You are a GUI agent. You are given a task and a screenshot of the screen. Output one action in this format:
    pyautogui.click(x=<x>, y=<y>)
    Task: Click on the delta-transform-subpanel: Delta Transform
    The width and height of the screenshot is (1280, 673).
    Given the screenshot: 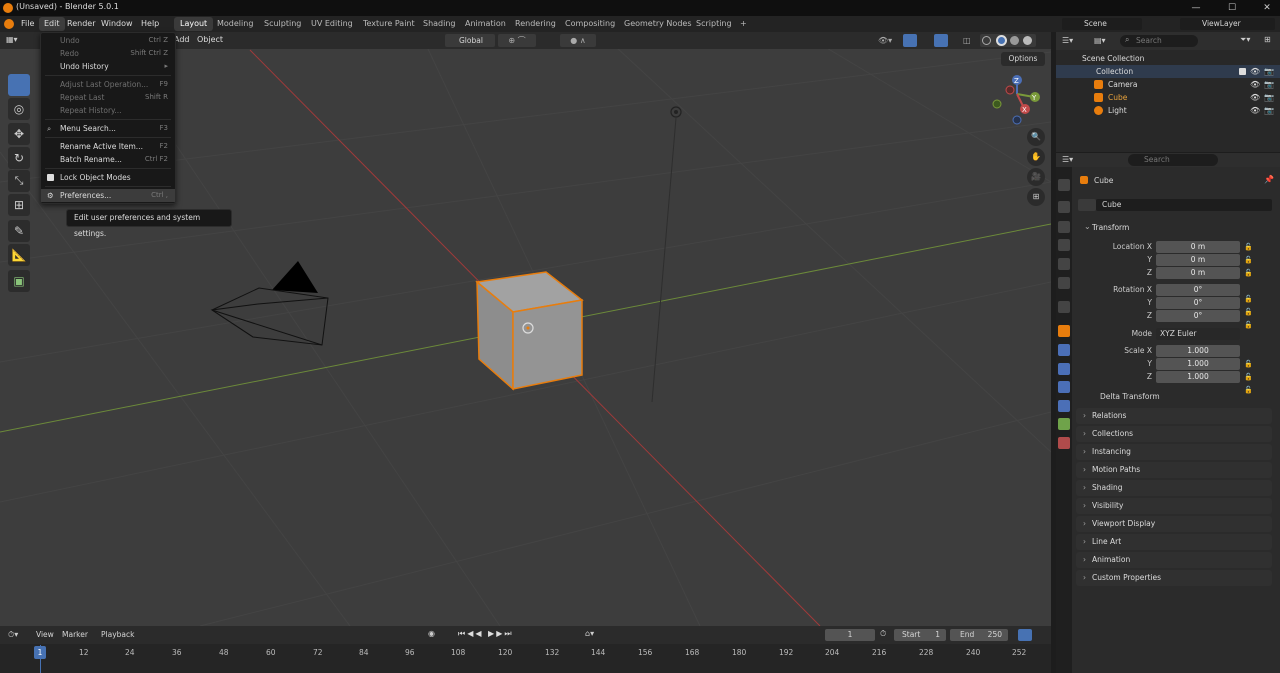 What is the action you would take?
    pyautogui.click(x=1179, y=397)
    